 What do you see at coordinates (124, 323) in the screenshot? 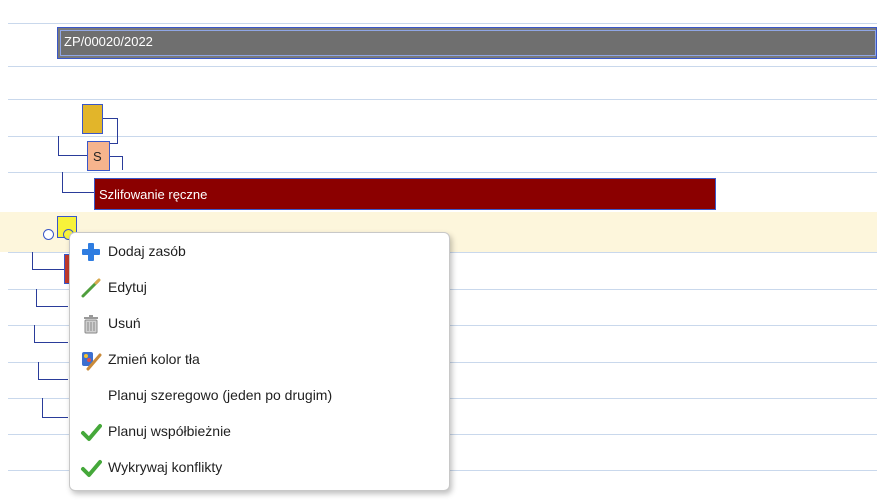
I see `menu-item-label: Usuń` at bounding box center [124, 323].